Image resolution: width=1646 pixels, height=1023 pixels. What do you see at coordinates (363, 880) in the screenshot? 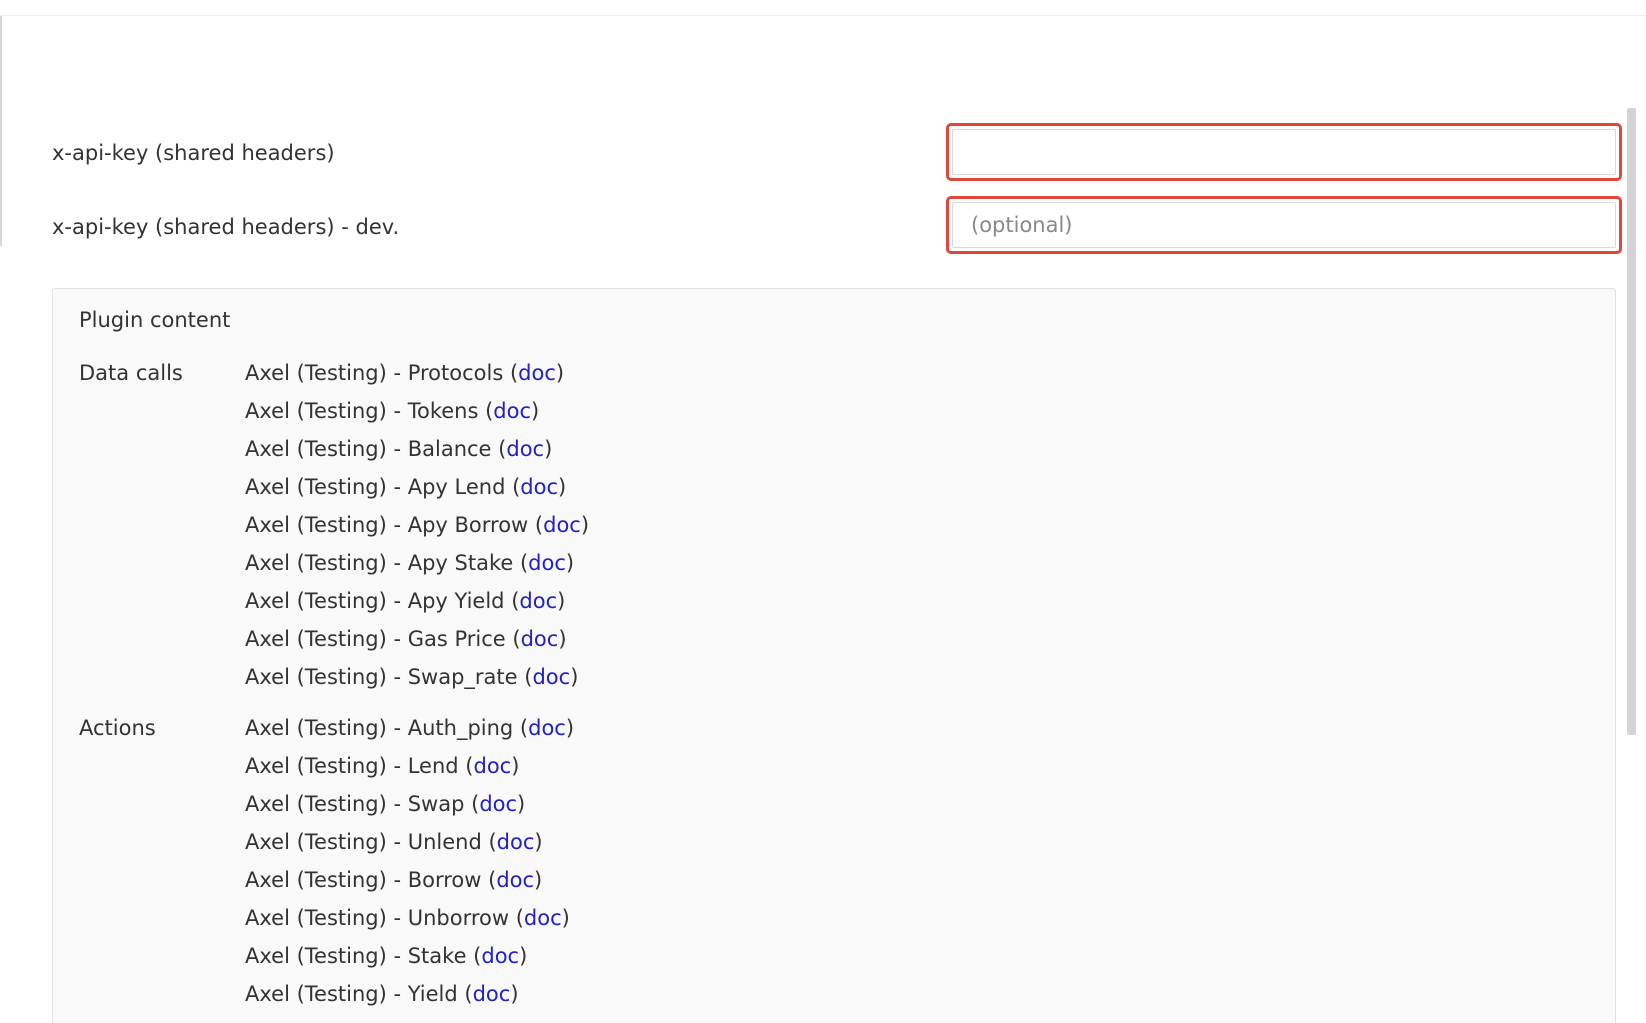
I see `list-item-name: Axel (Testing) - Borrow` at bounding box center [363, 880].